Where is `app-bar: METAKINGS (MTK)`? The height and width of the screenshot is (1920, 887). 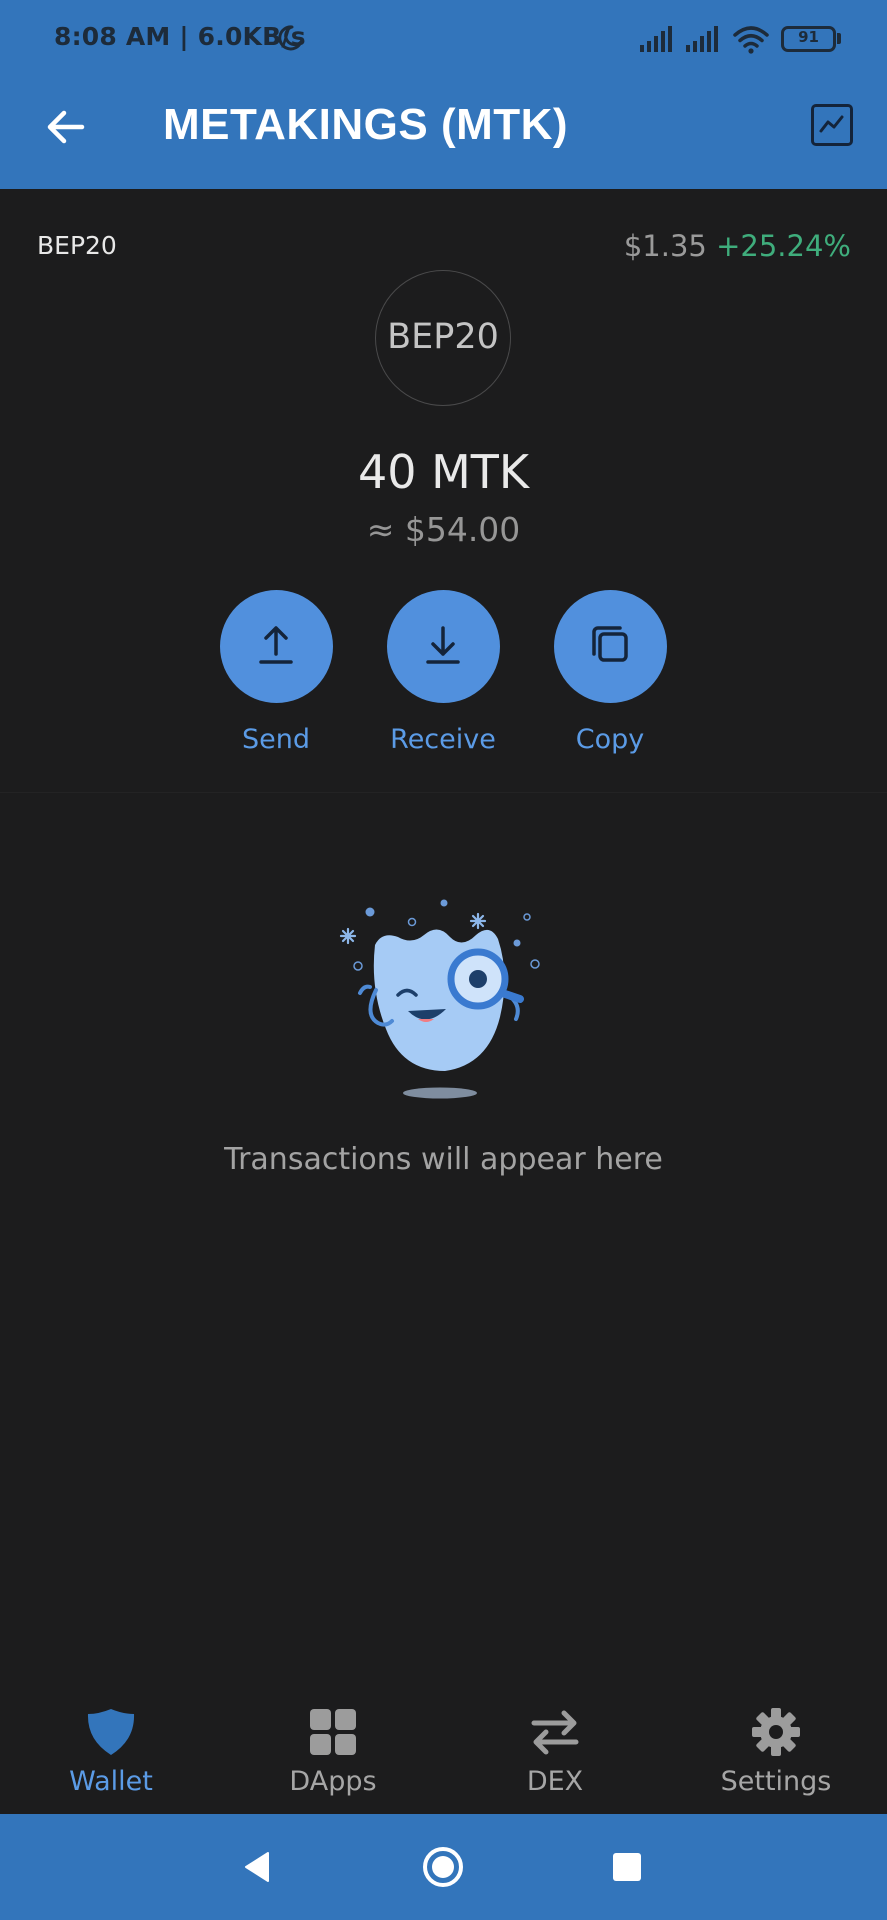 app-bar: METAKINGS (MTK) is located at coordinates (443, 133).